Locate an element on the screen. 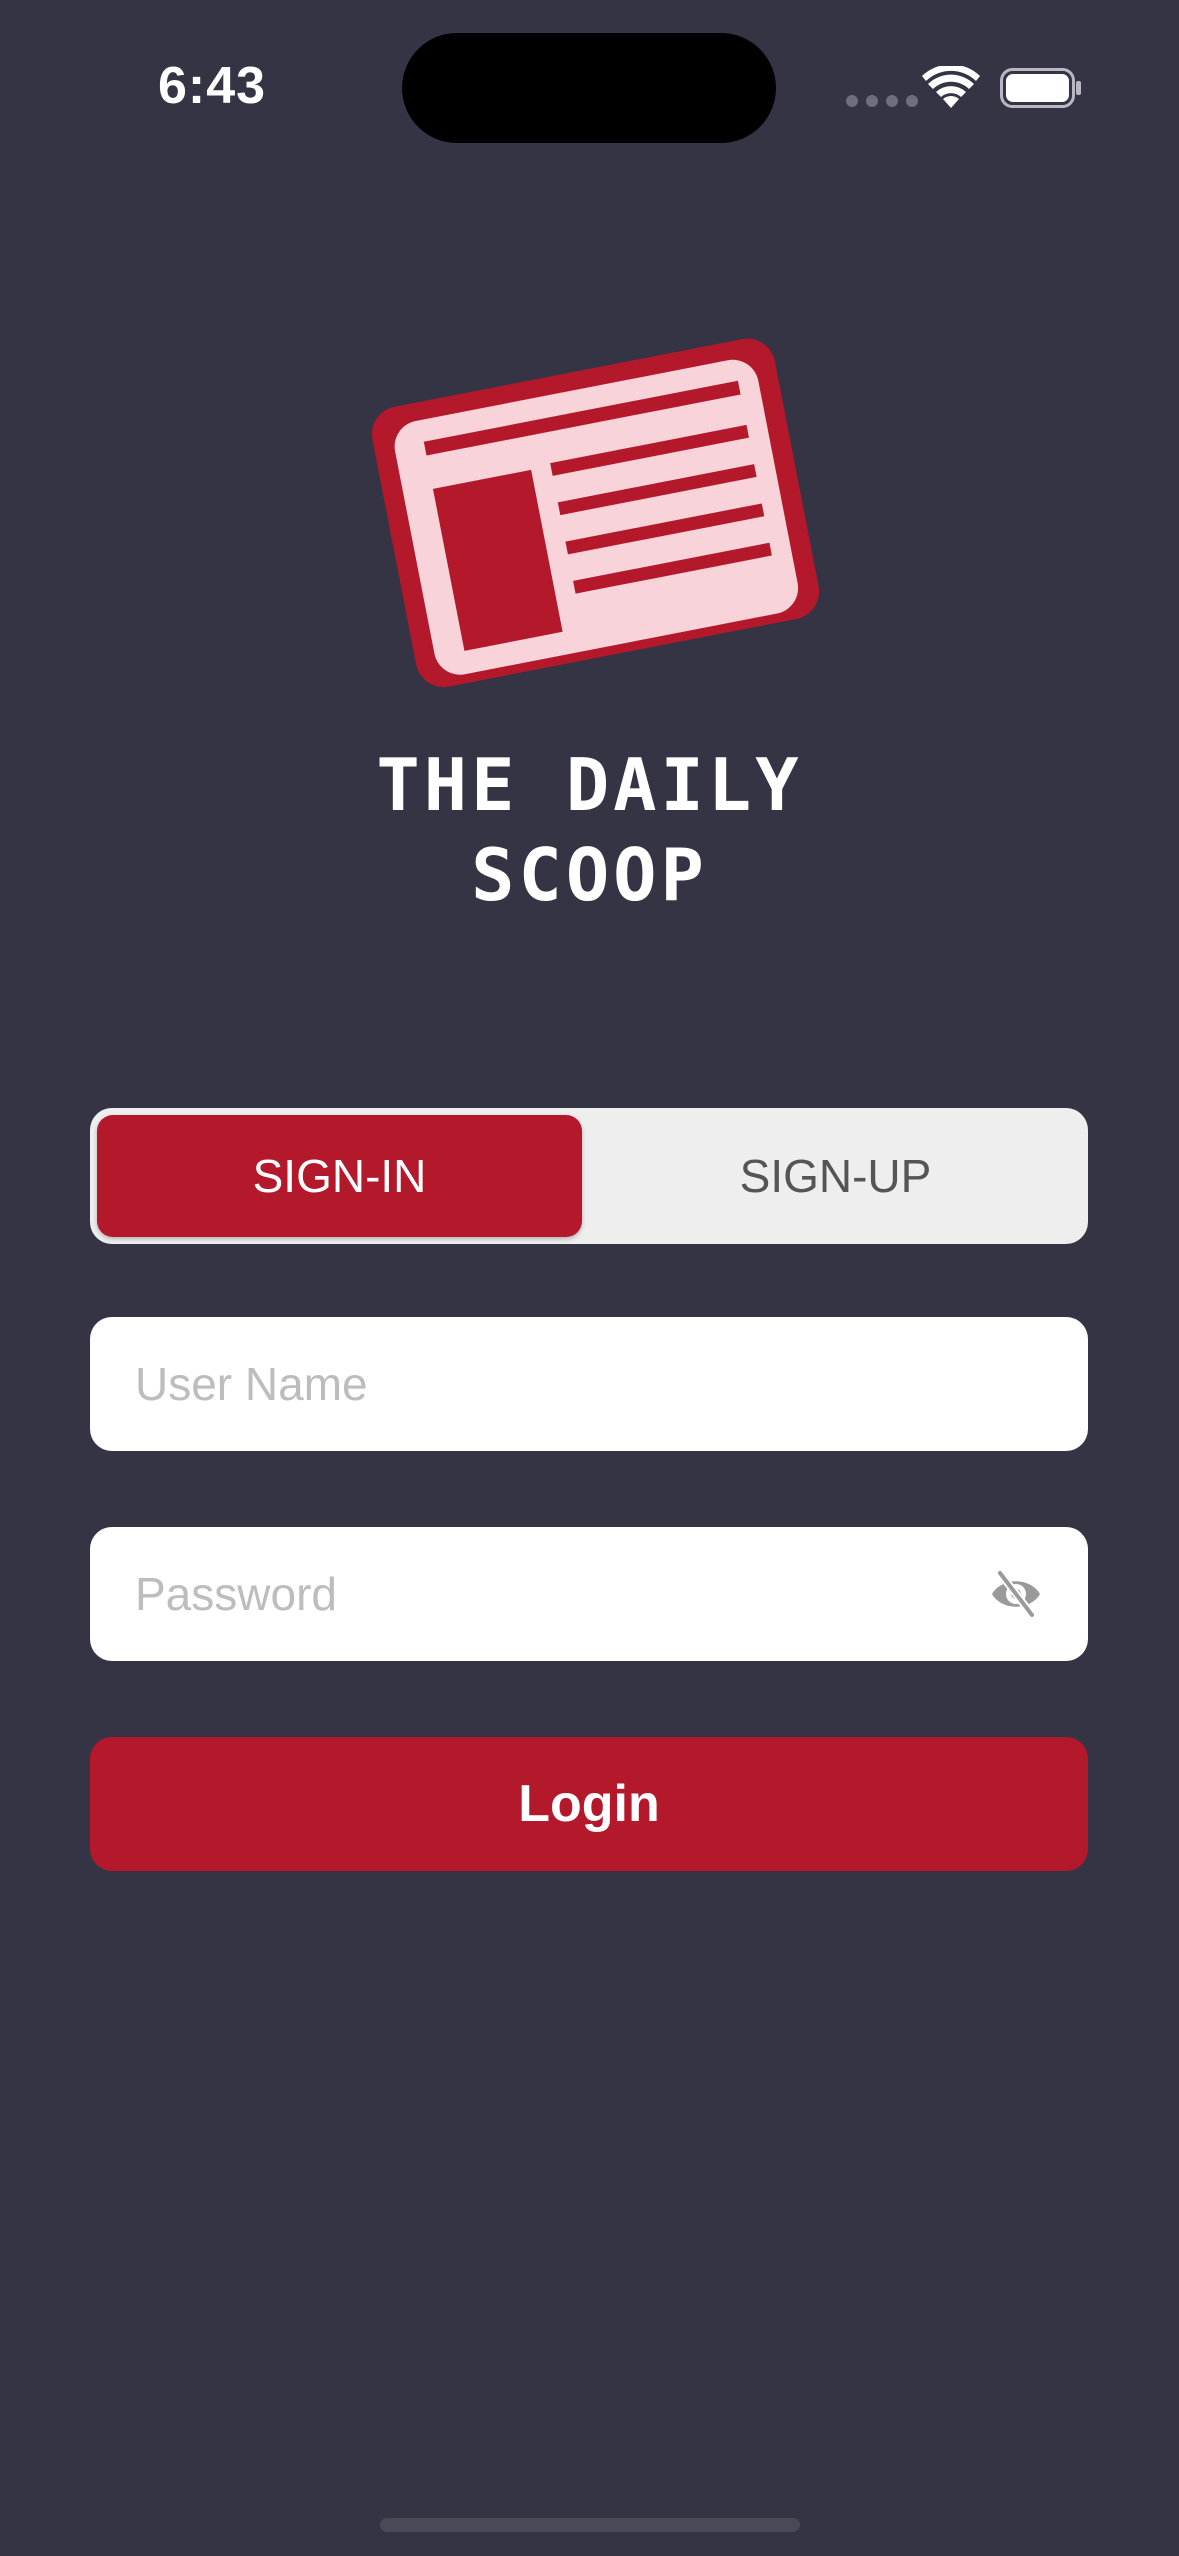  tab-sign-up: SIGN-UP is located at coordinates (835, 1176).